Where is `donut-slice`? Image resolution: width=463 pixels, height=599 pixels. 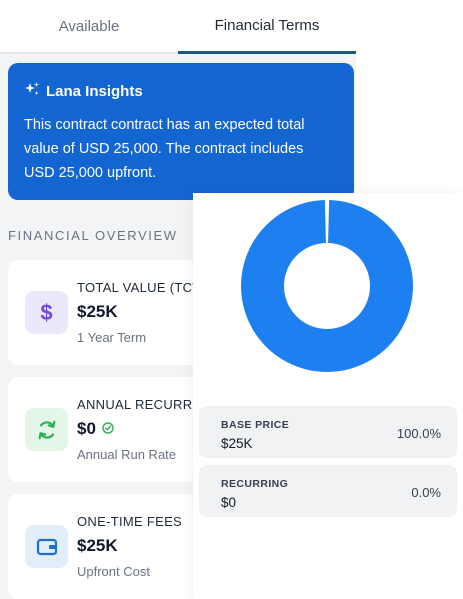 donut-slice is located at coordinates (327, 286).